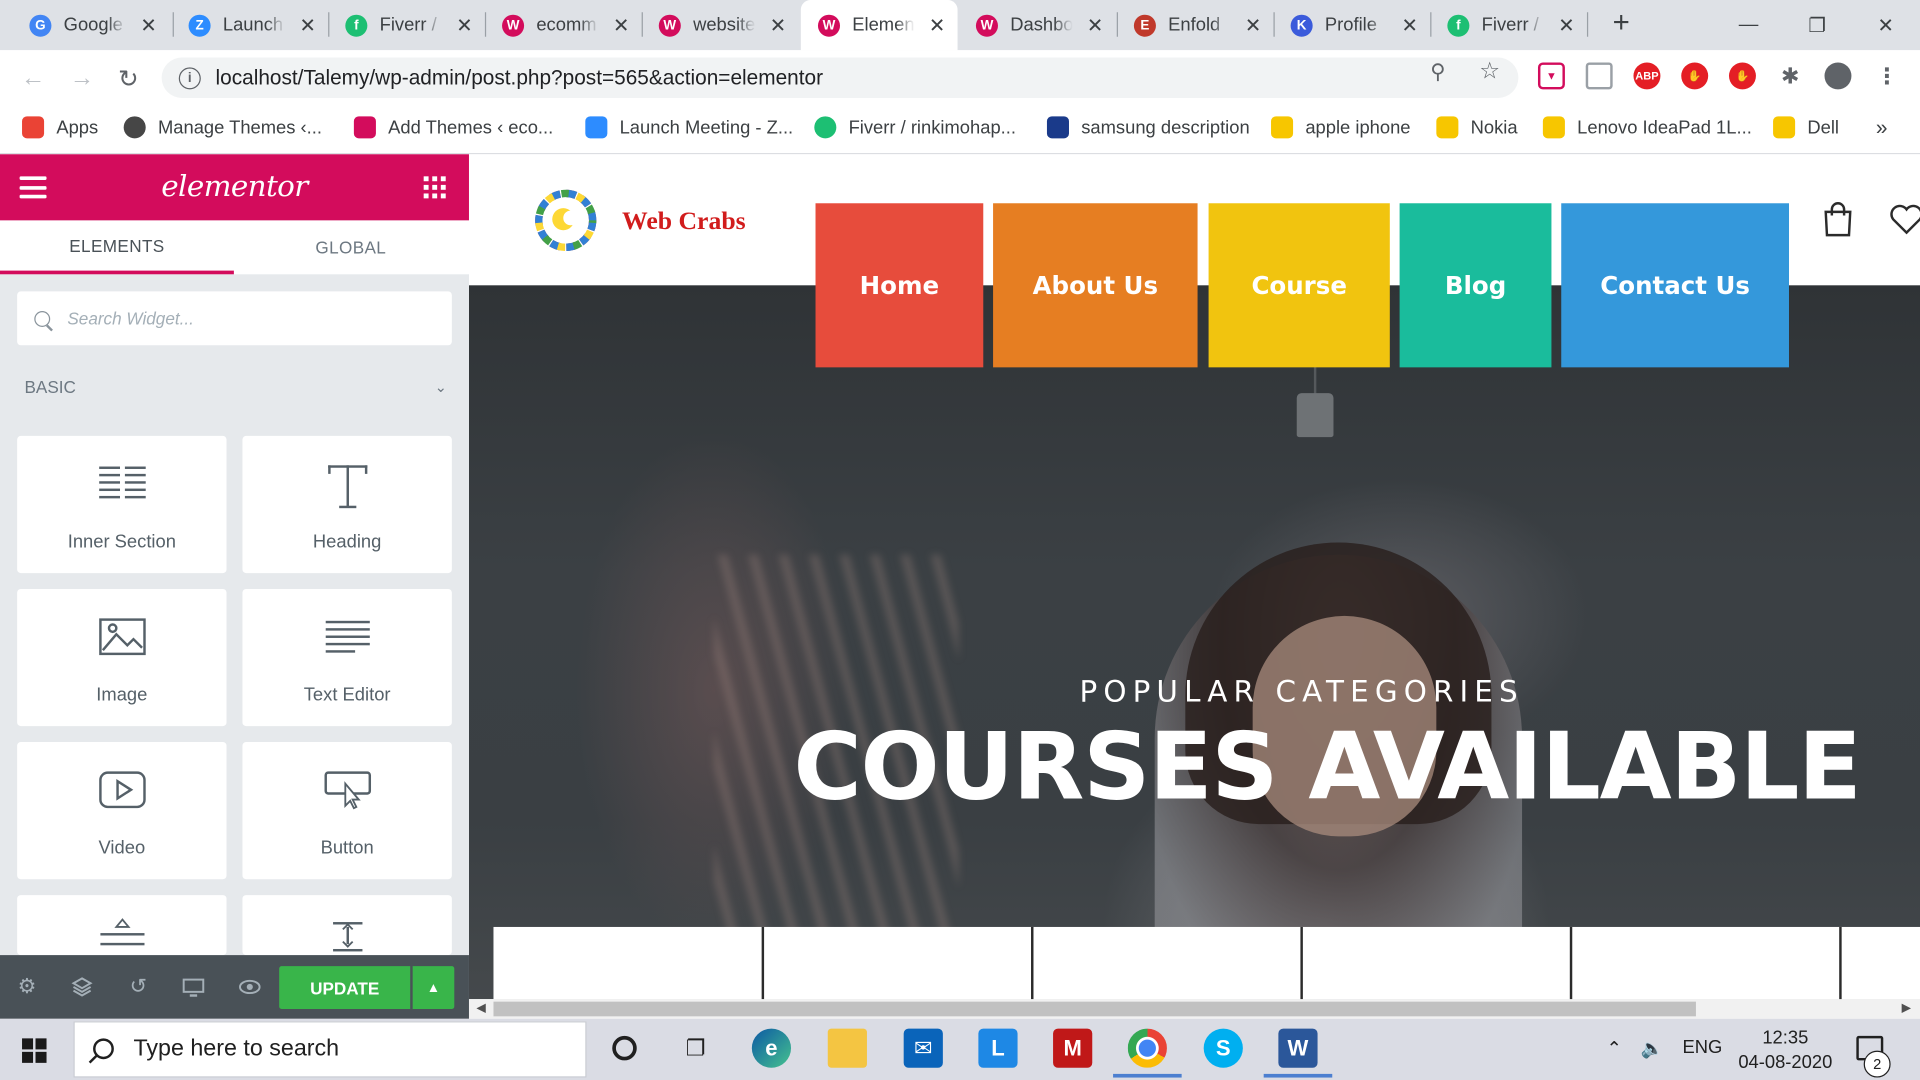  Describe the element at coordinates (1223, 1048) in the screenshot. I see `skype-icon: S` at that location.